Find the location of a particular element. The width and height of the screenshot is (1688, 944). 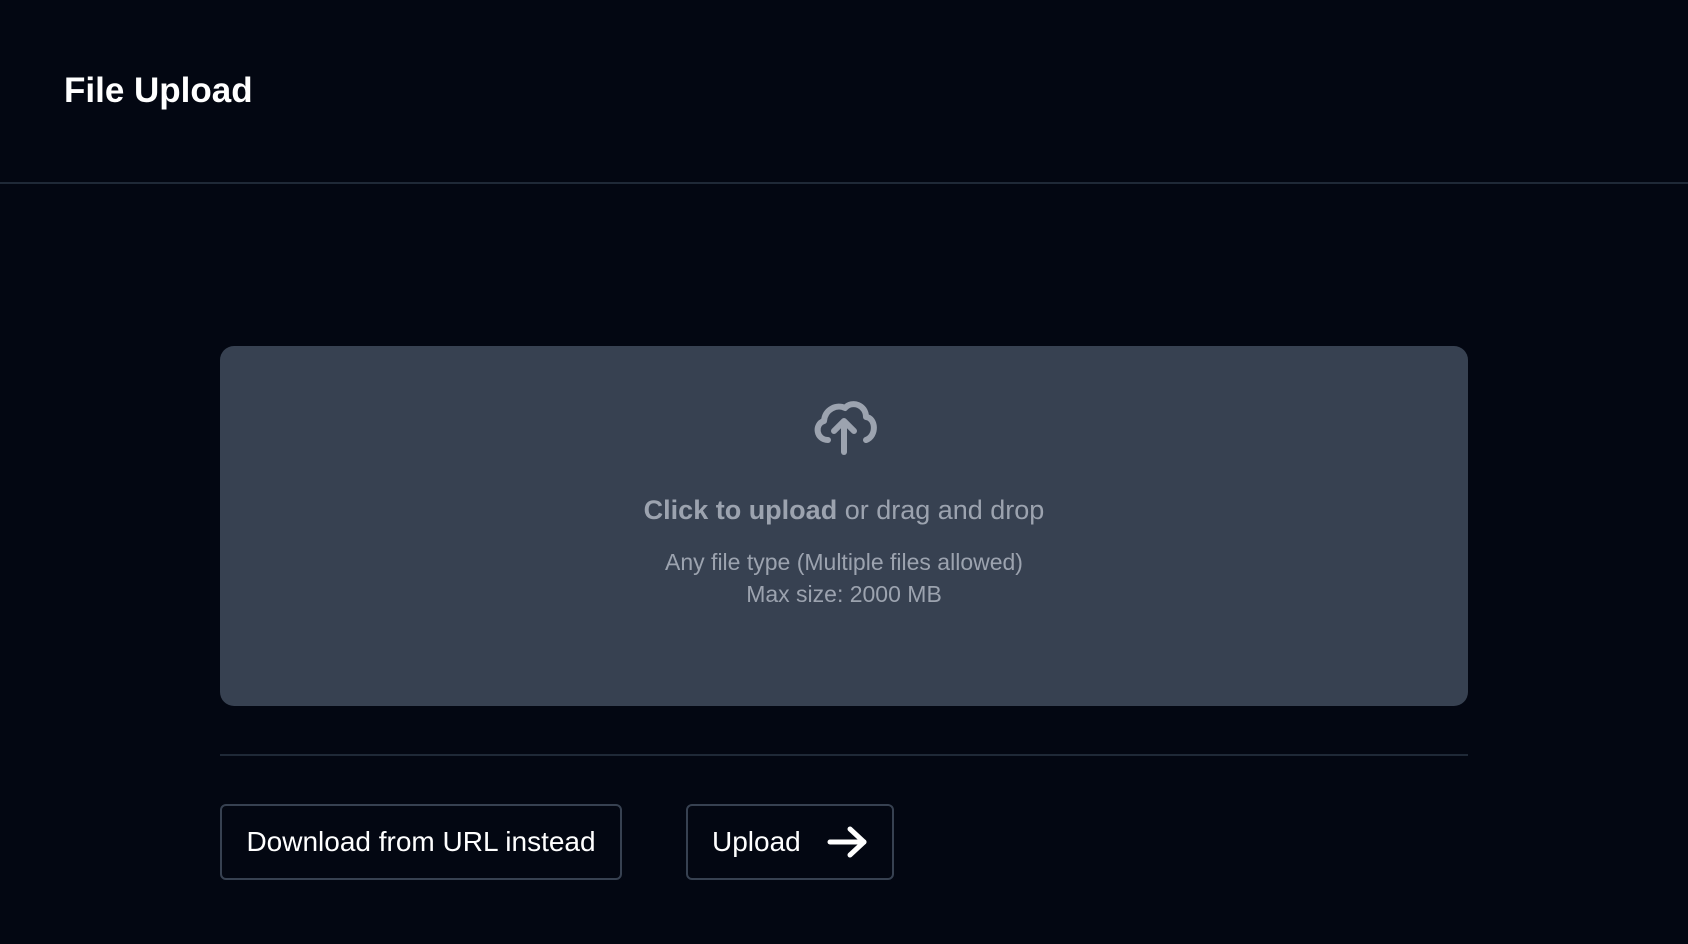

page-title: File Upload is located at coordinates (158, 90).